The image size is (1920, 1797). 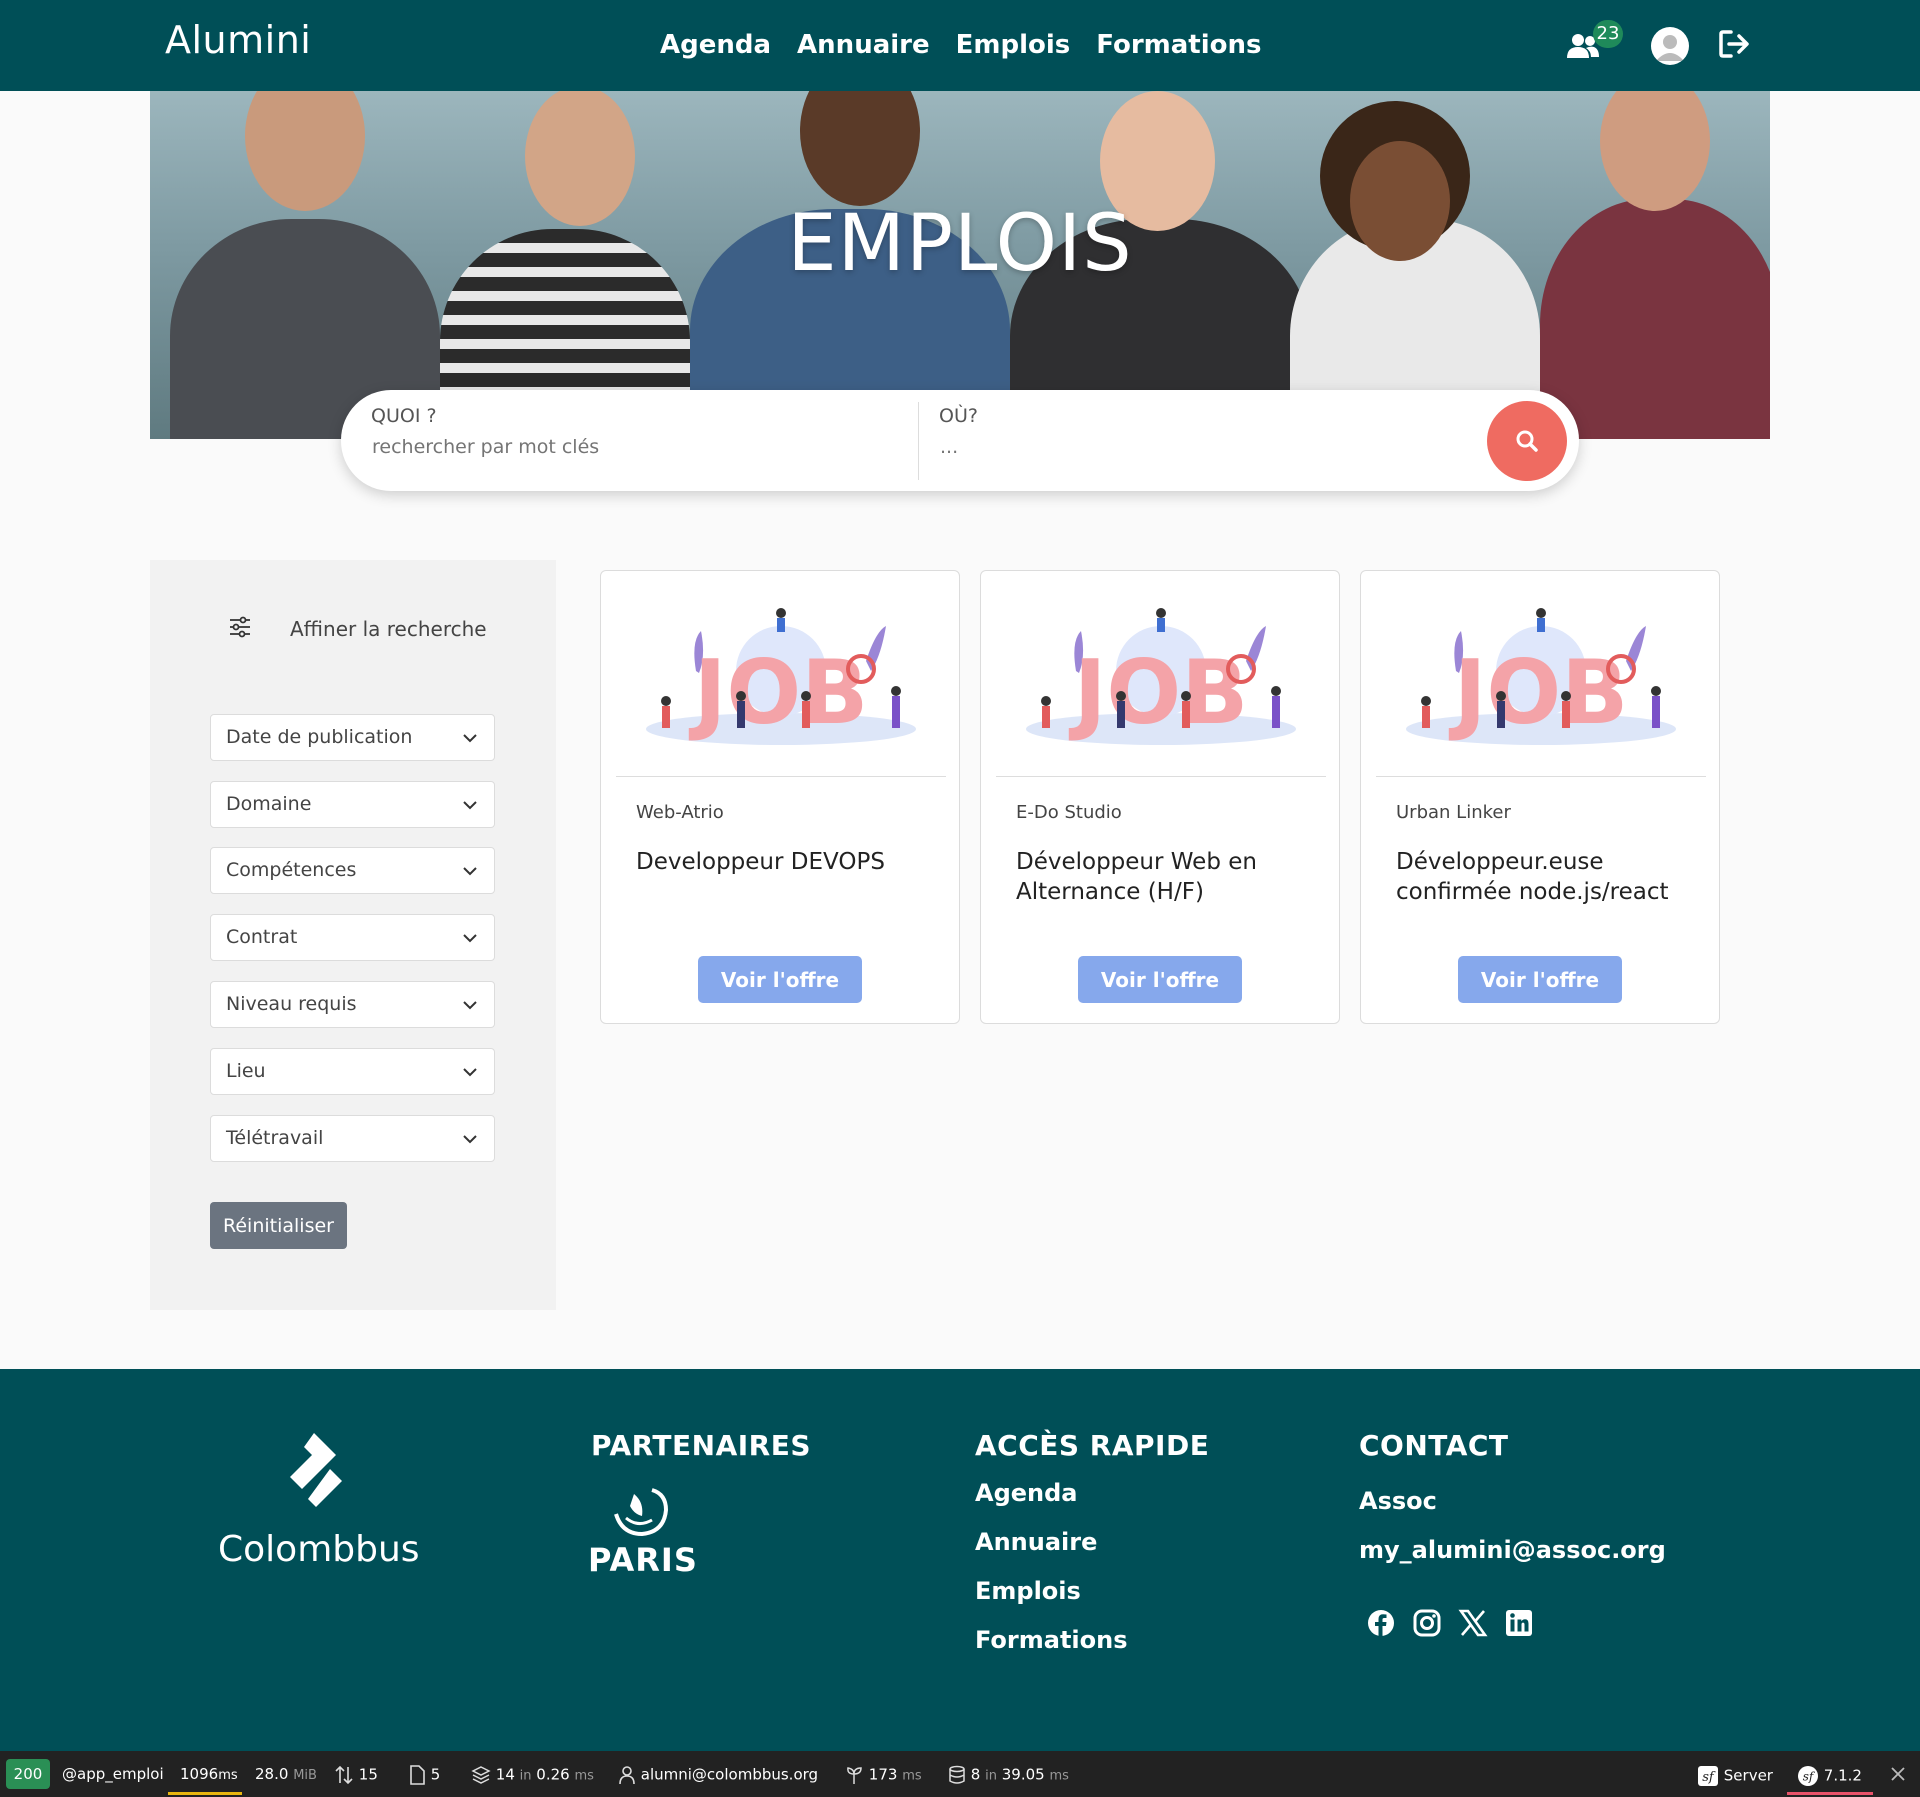 I want to click on linkedin-icon, so click(x=1519, y=1623).